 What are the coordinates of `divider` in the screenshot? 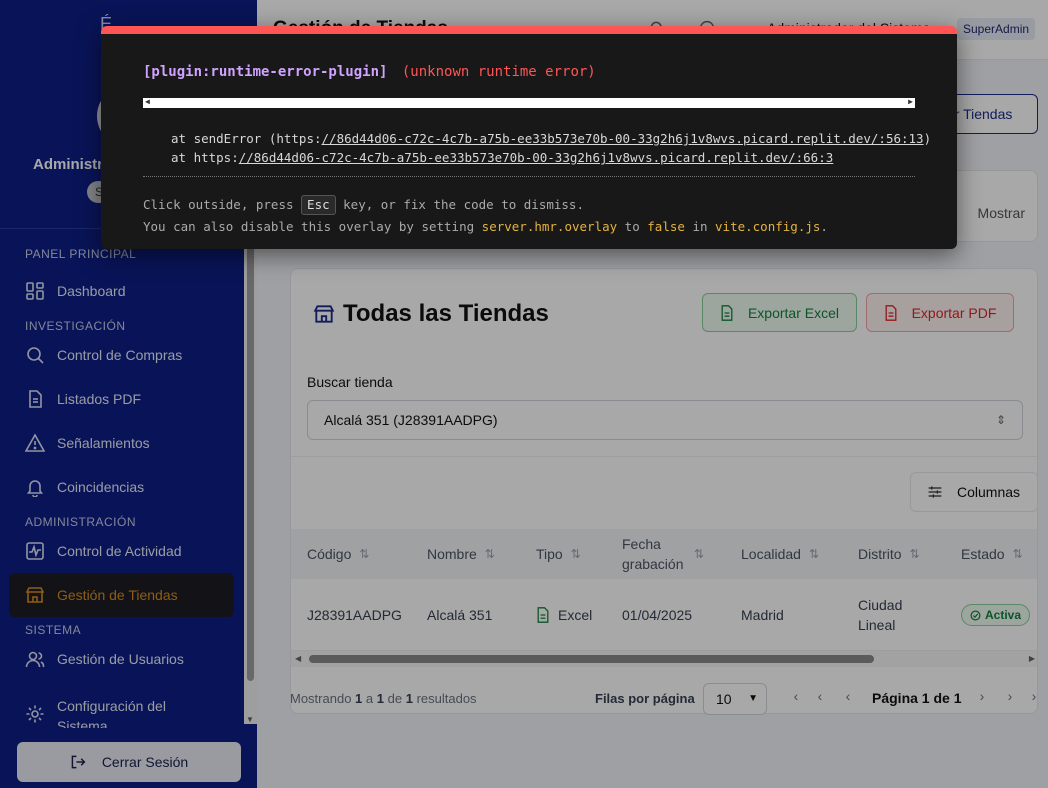 It's located at (529, 176).